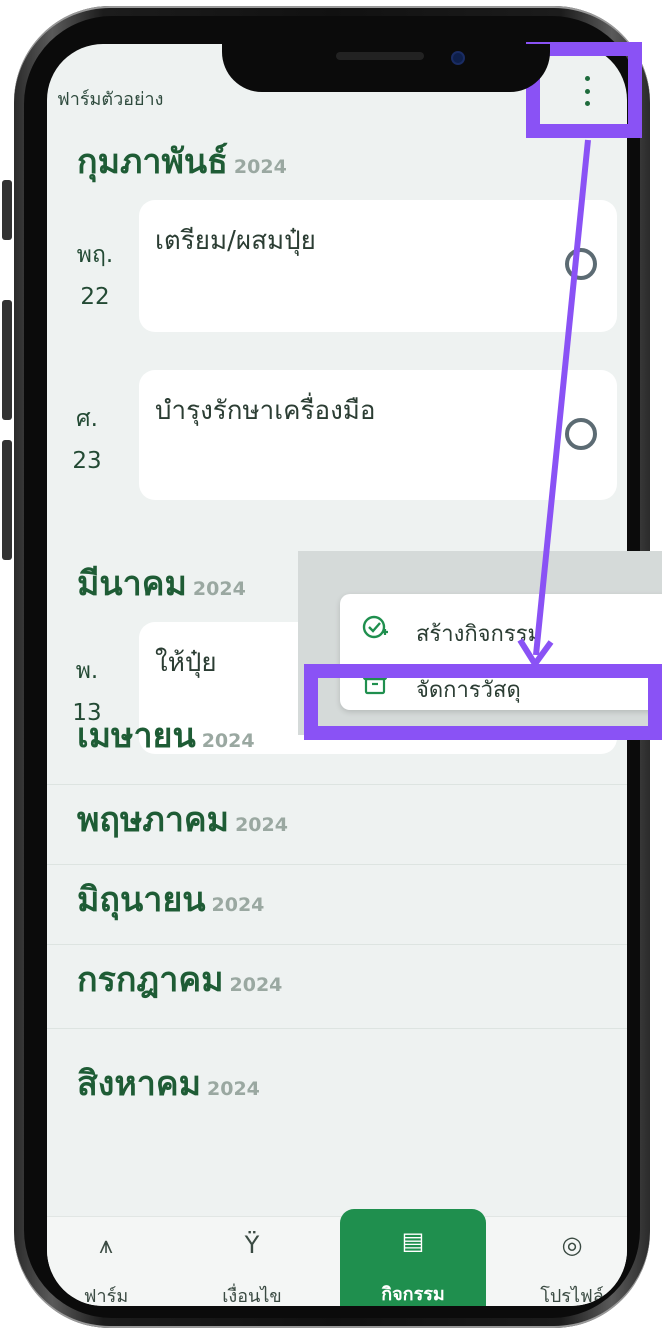 Image resolution: width=662 pixels, height=1335 pixels. Describe the element at coordinates (380, 56) in the screenshot. I see `speaker-grille` at that location.